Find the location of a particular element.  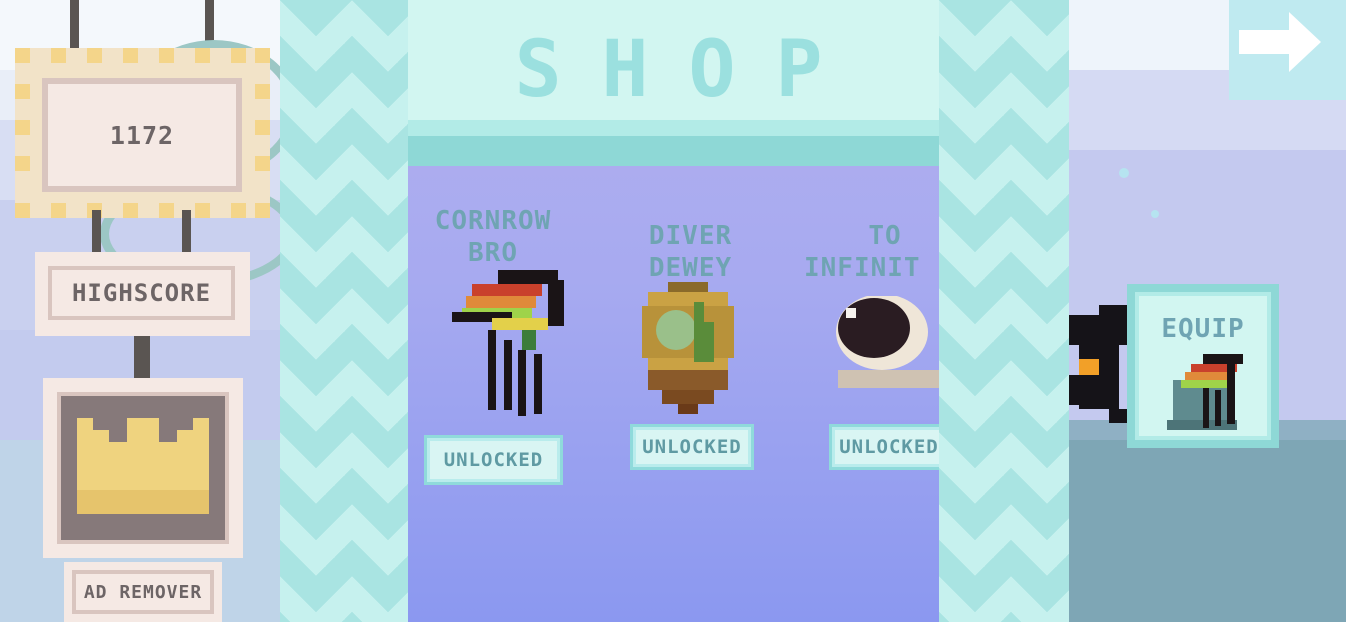

shop-item-diver-dewey: DIVER DEWEY is located at coordinates (690, 252).